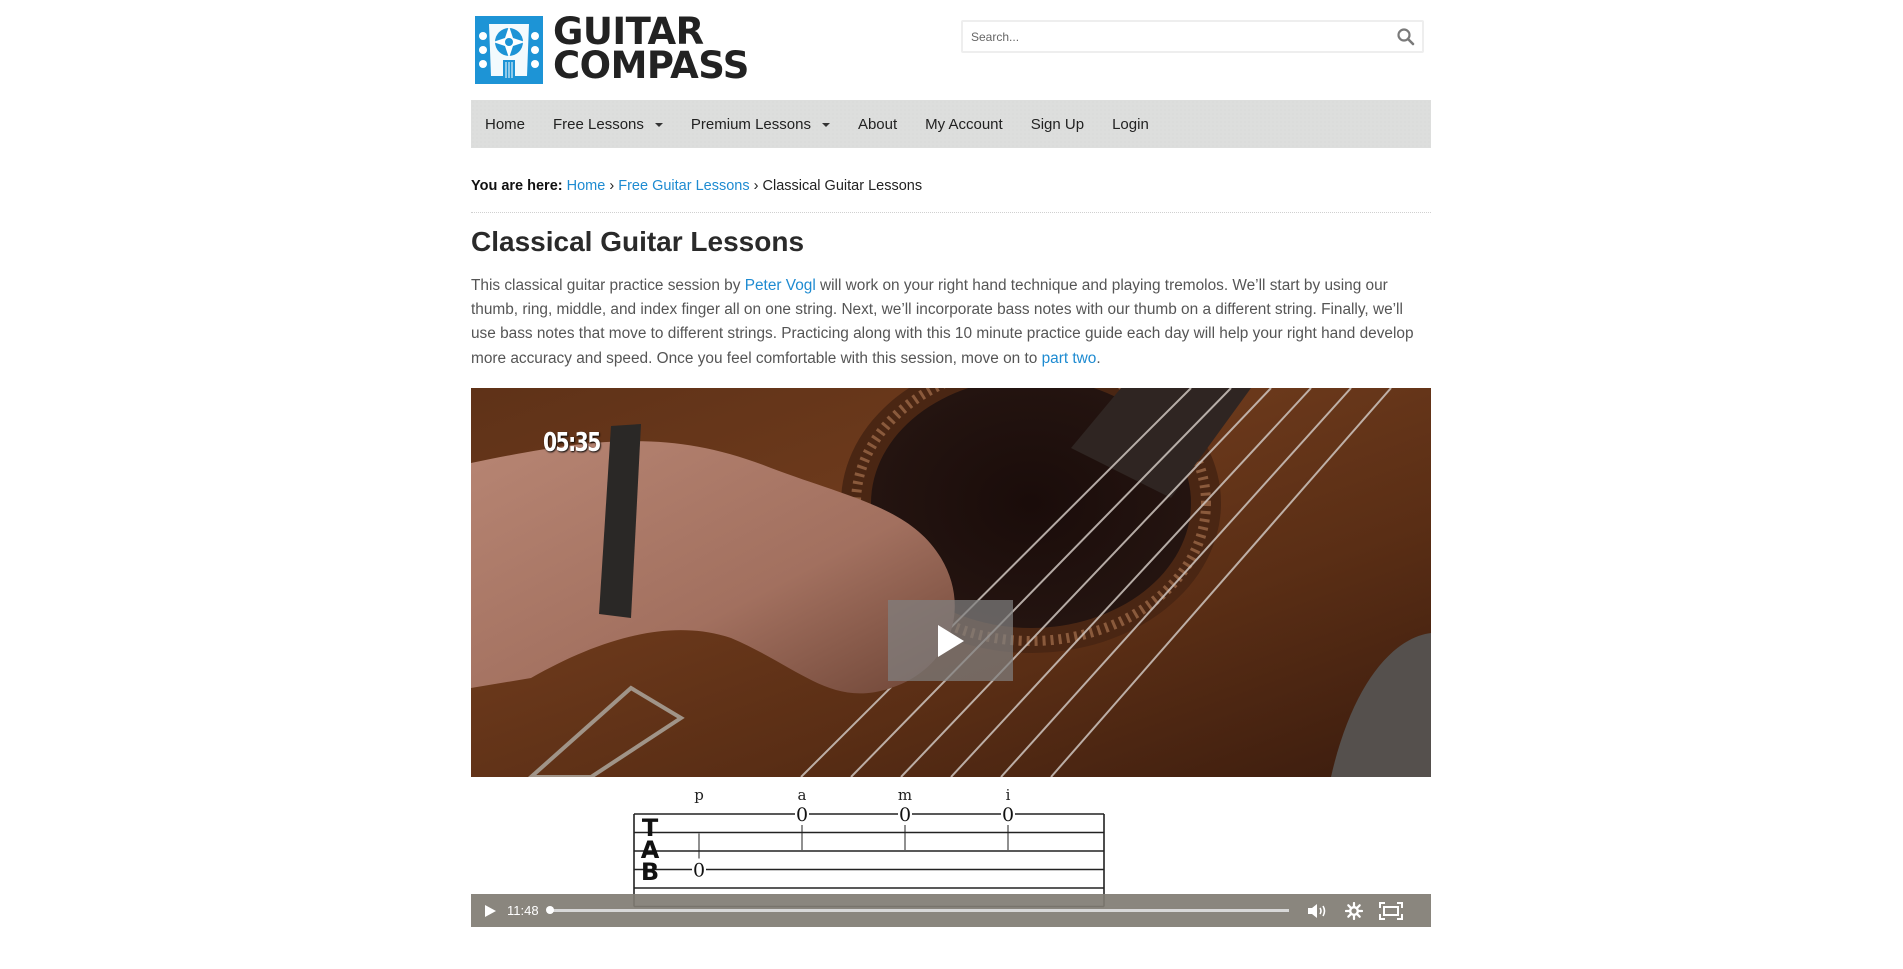  I want to click on volume-icon, so click(1316, 910).